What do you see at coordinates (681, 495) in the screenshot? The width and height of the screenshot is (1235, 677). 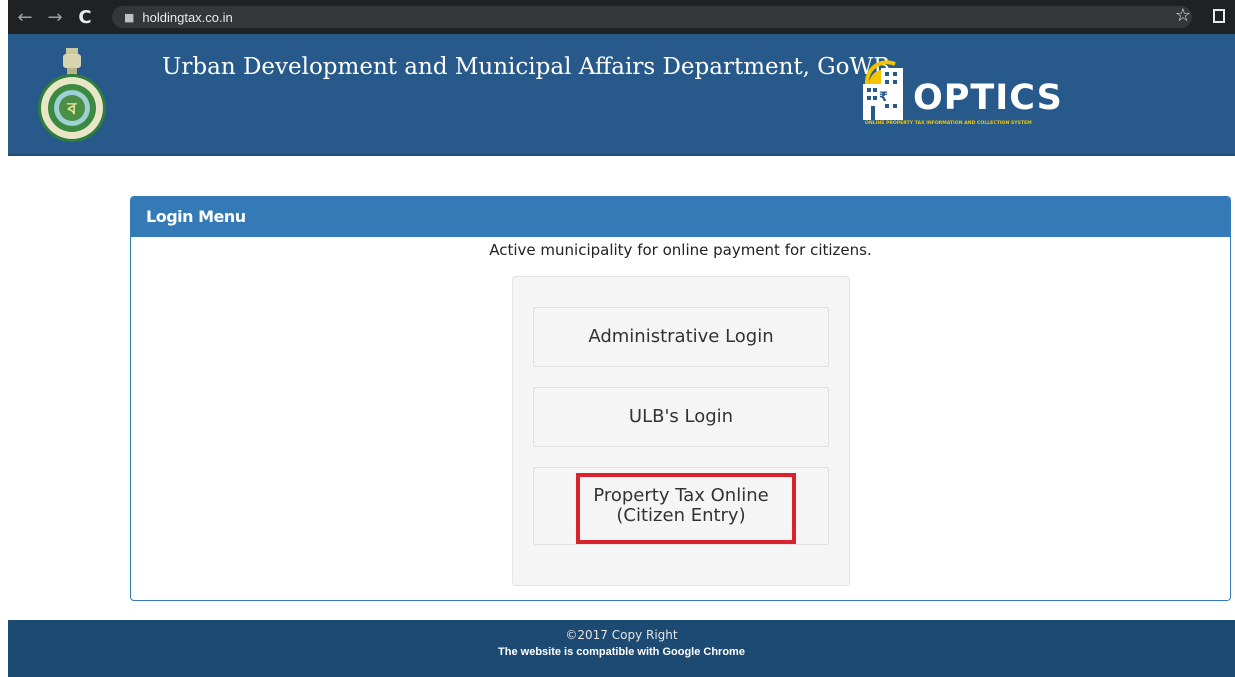 I see `citizen-entry-label-line1: Property Tax Online` at bounding box center [681, 495].